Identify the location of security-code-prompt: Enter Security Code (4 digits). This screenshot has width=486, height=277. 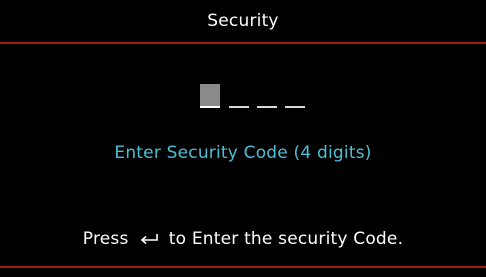
(243, 153).